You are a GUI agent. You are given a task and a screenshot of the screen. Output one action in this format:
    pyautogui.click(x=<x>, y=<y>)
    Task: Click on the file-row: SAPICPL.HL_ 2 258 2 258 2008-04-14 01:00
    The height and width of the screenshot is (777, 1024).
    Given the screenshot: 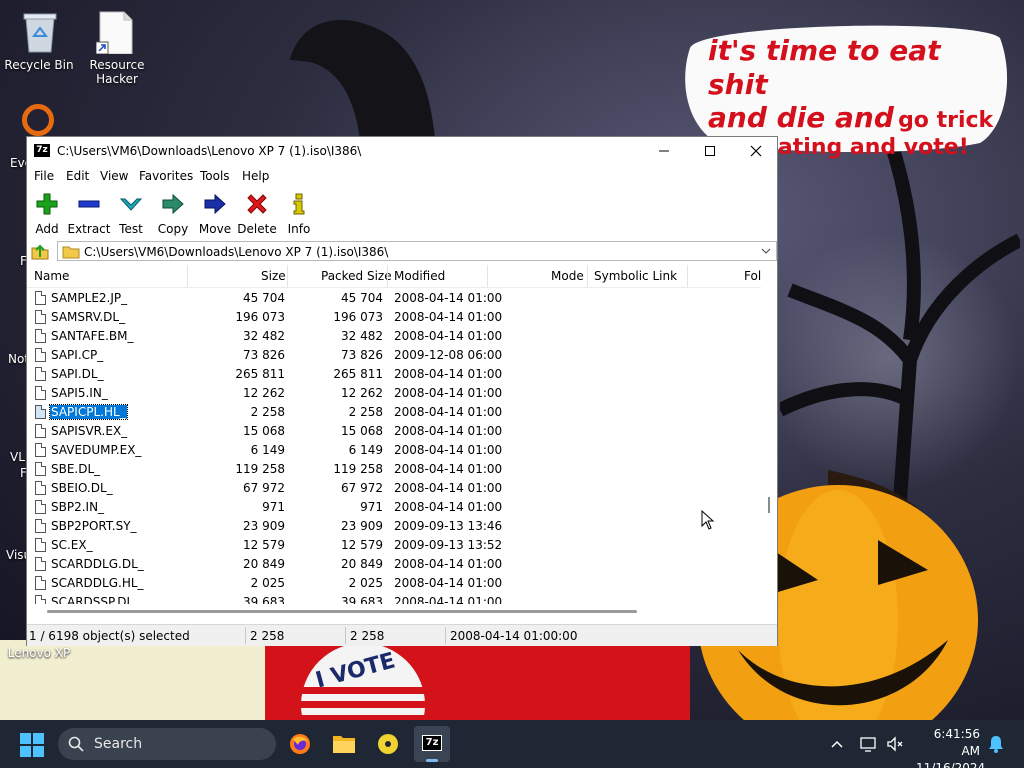 What is the action you would take?
    pyautogui.click(x=394, y=412)
    